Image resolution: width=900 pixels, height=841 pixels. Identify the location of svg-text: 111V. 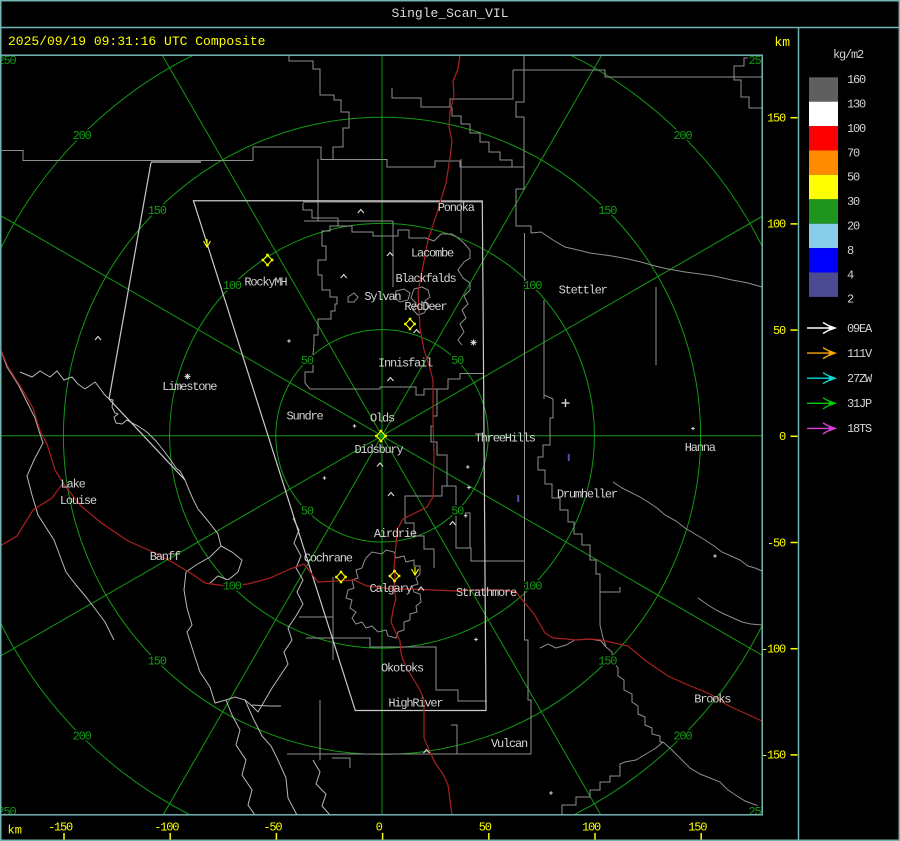
(860, 354).